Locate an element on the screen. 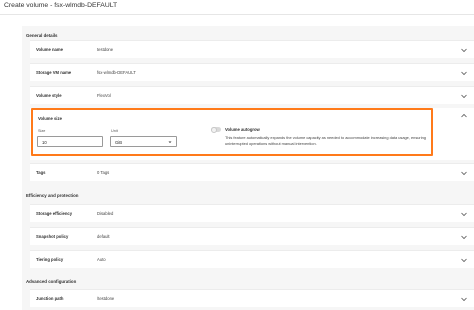 The image size is (474, 310). row-volume-name: Volume name testdone is located at coordinates (252, 49).